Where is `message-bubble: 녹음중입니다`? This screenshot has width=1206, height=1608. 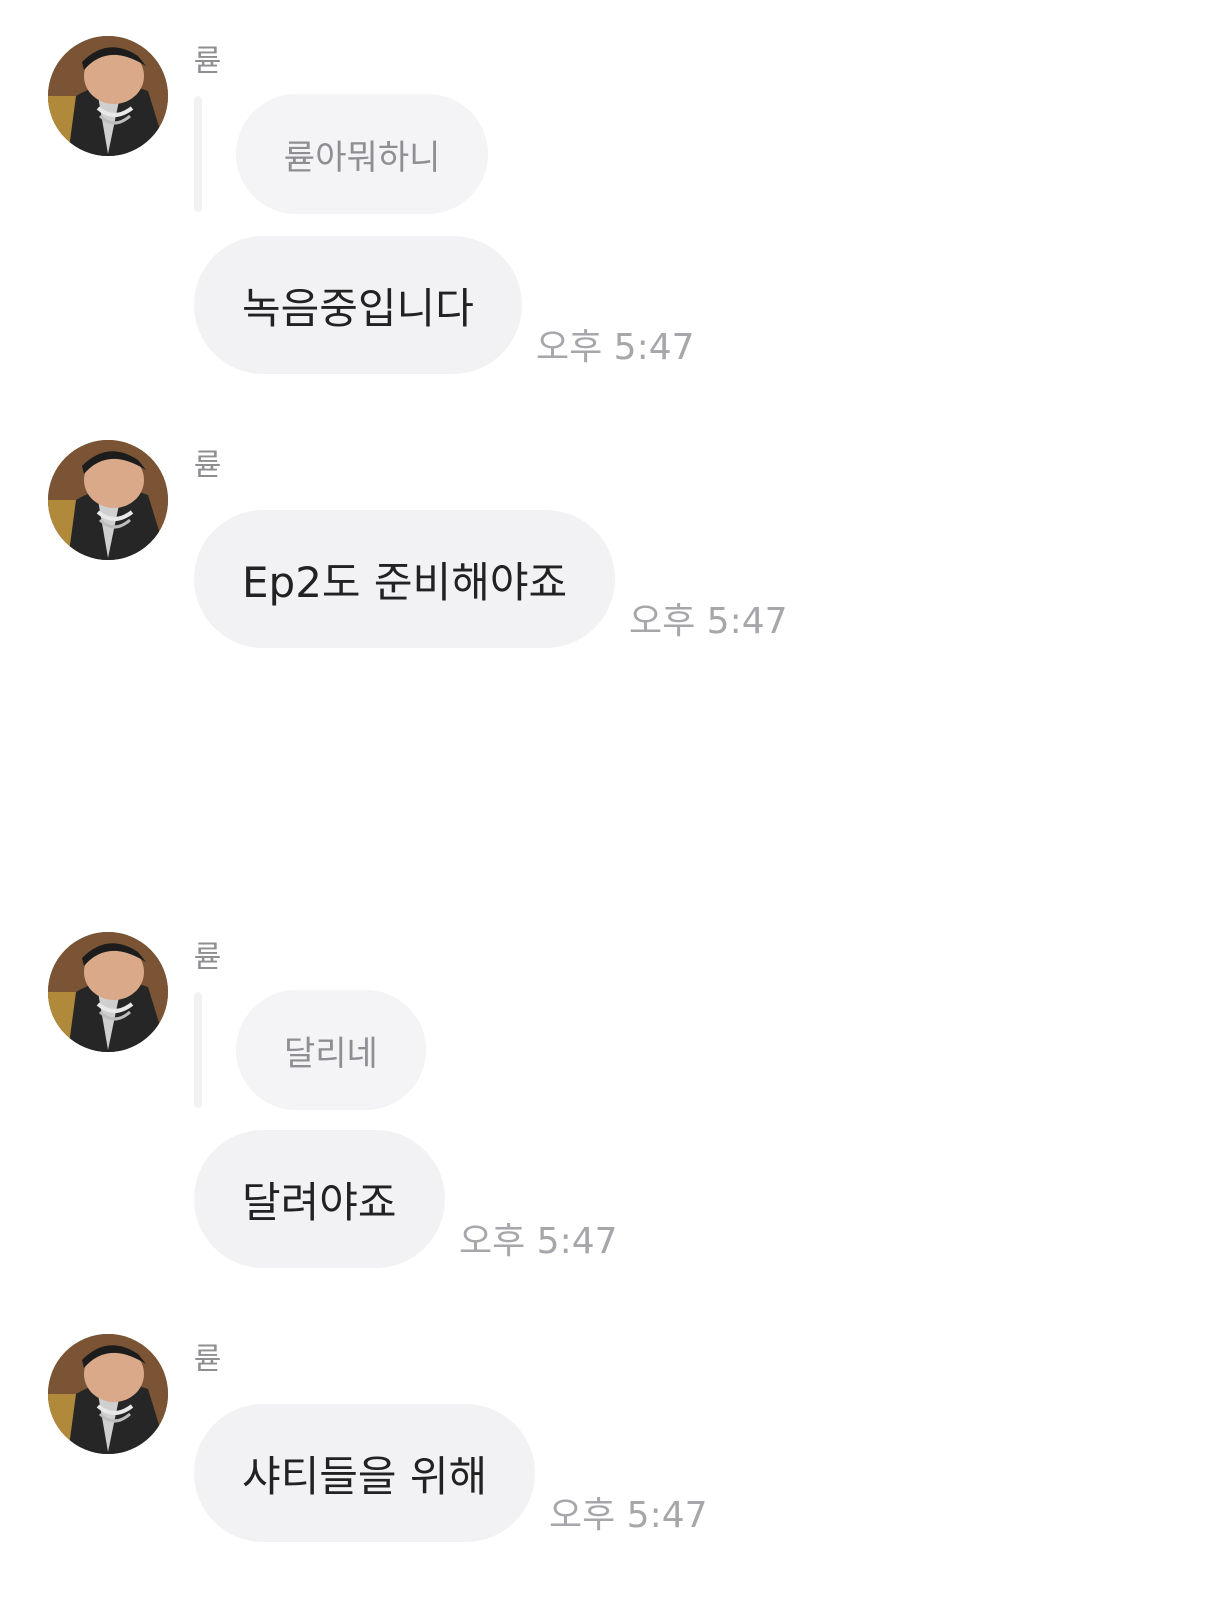 message-bubble: 녹음중입니다 is located at coordinates (358, 305).